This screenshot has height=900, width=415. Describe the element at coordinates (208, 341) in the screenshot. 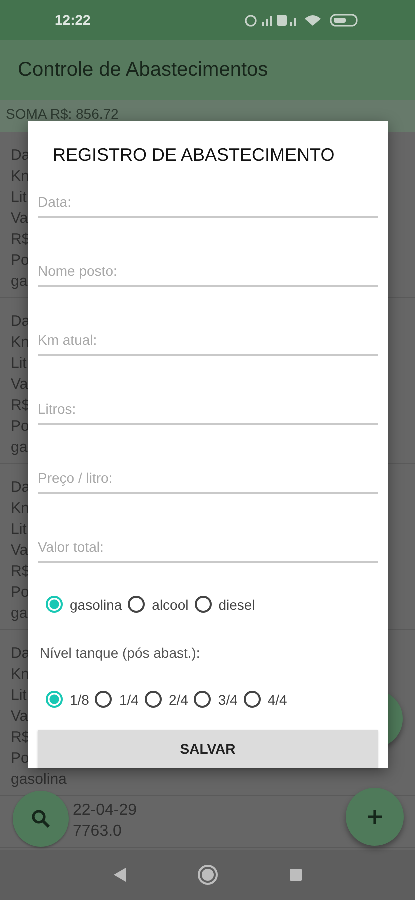

I see `input-field: Km atual:` at that location.